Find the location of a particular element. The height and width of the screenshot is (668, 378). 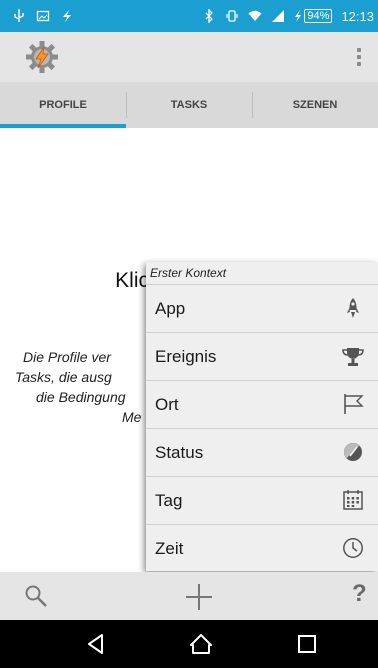

menu-item-ort: Ort is located at coordinates (262, 404).